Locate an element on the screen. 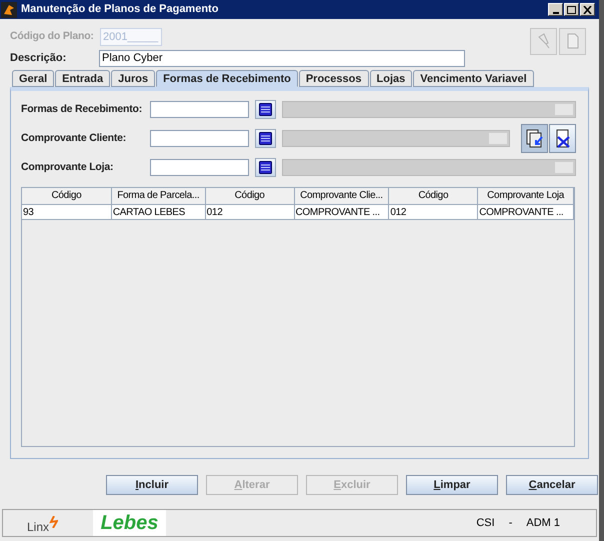 The width and height of the screenshot is (604, 541). tab: Geral is located at coordinates (33, 78).